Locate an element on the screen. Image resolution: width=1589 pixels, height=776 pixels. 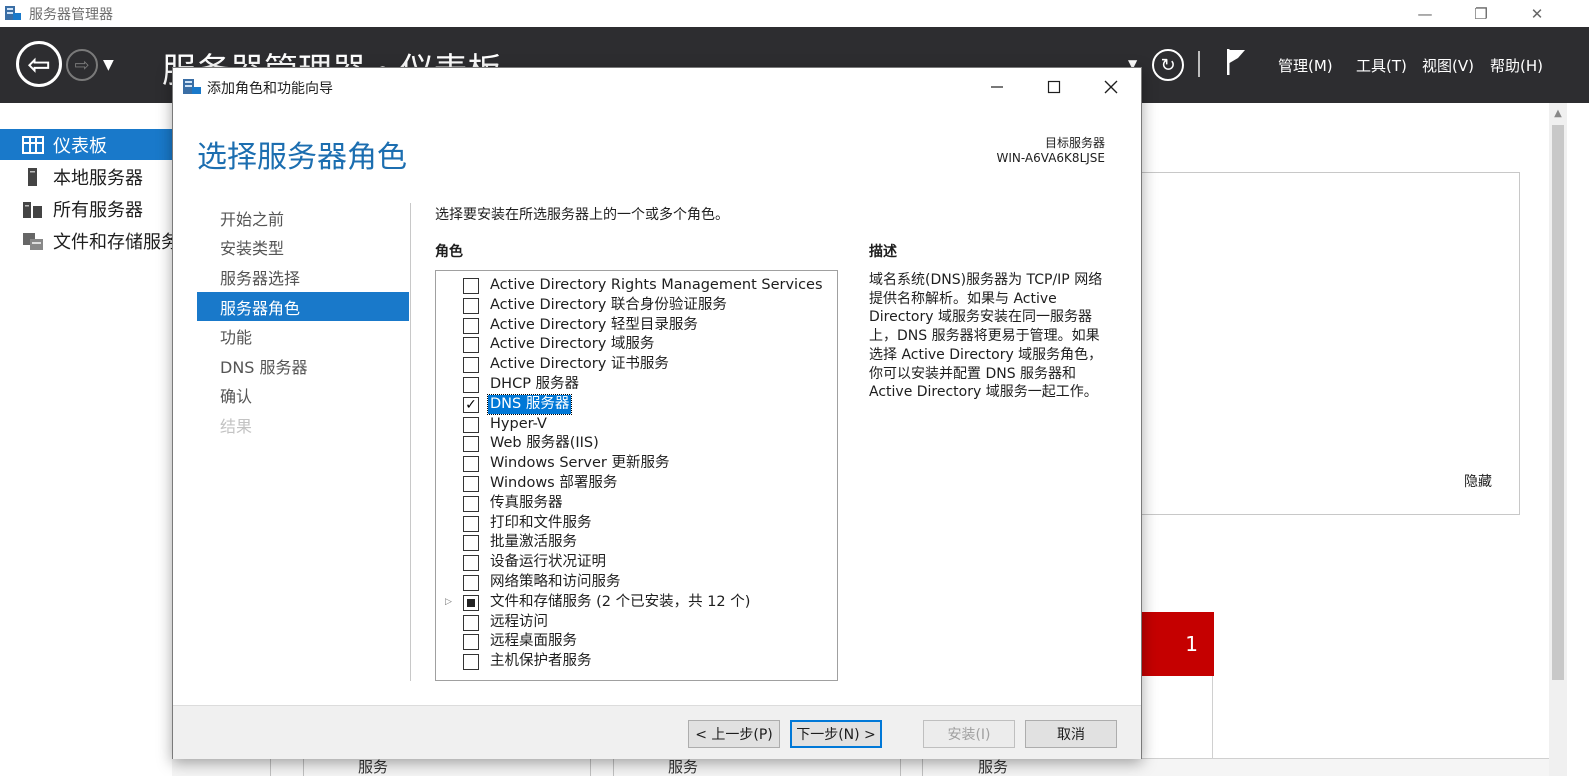
server-icon is located at coordinates (32, 176).